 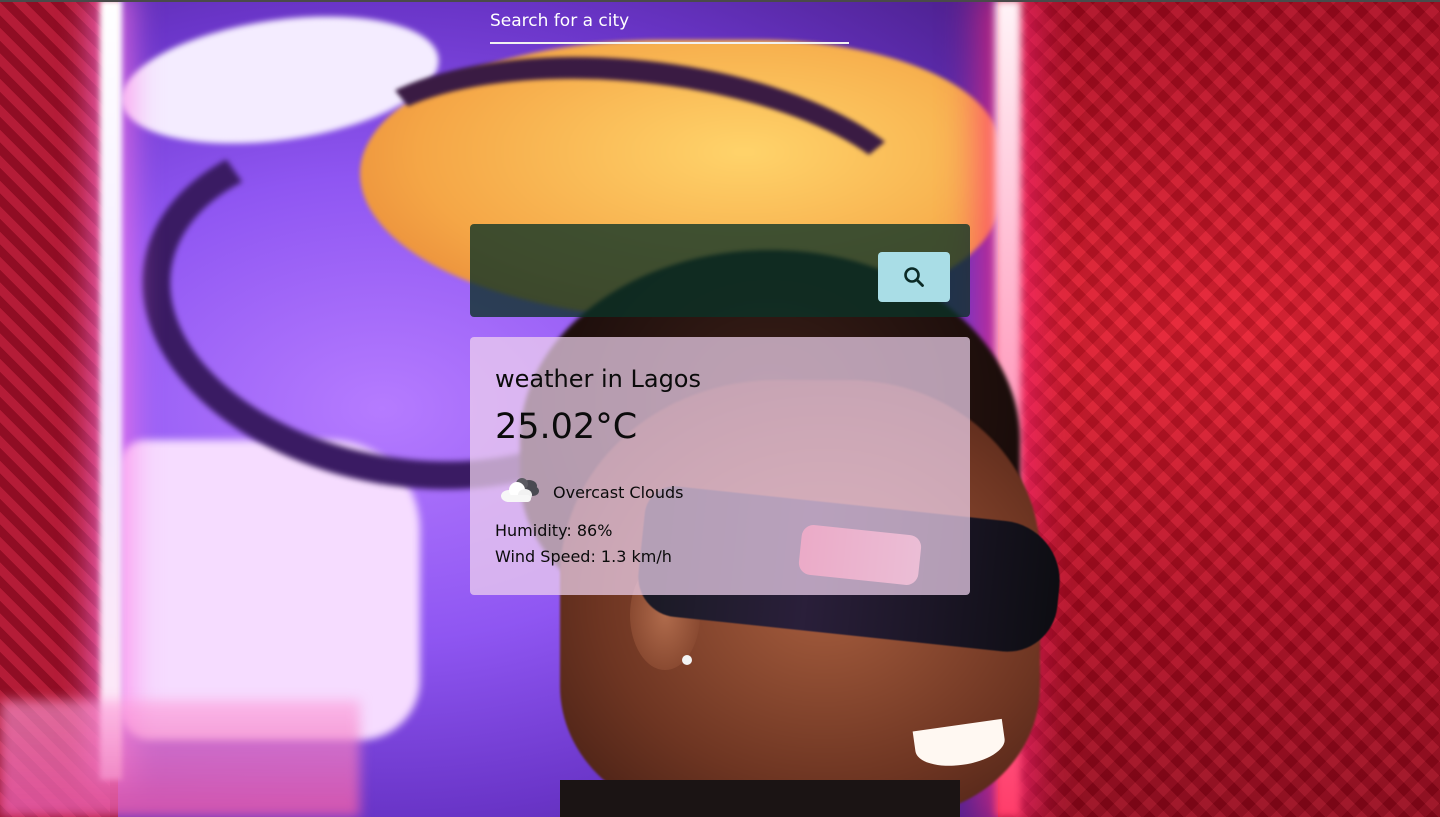 What do you see at coordinates (566, 427) in the screenshot?
I see `temperature: 25.02°C` at bounding box center [566, 427].